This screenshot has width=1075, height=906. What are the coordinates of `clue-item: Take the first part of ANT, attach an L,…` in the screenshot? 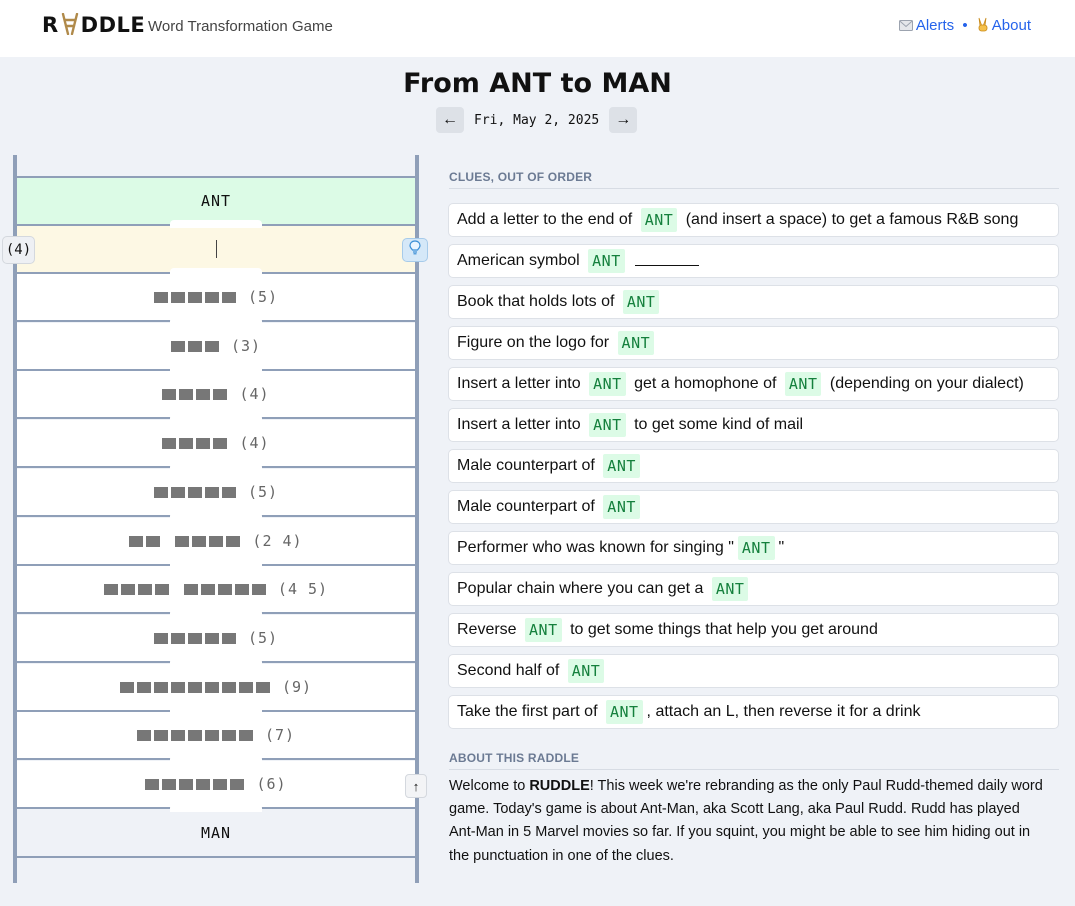 It's located at (753, 712).